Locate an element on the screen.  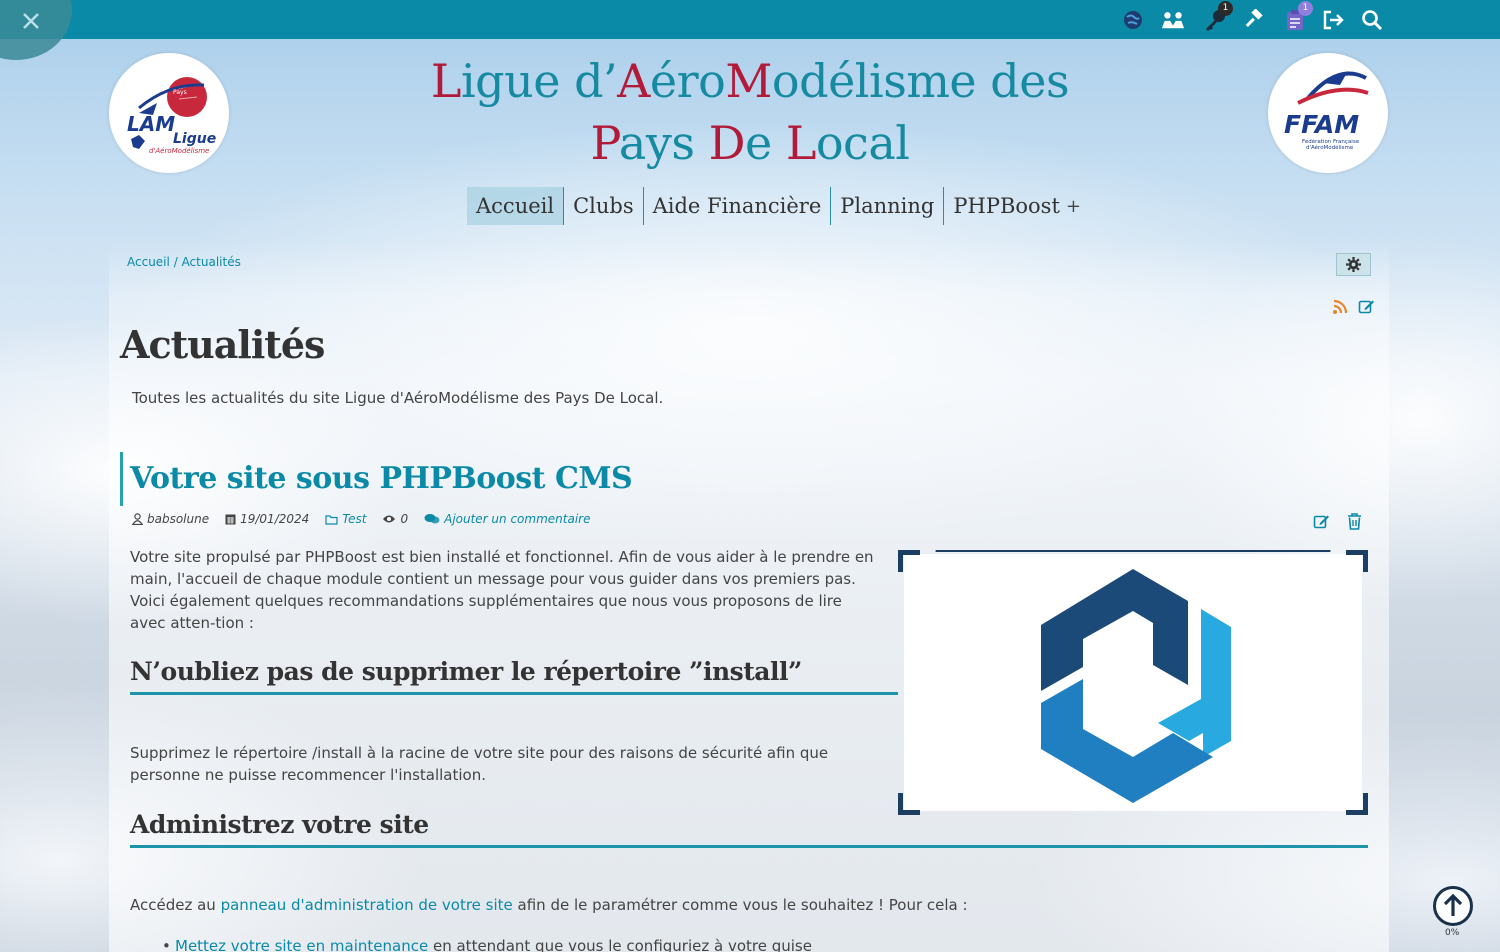
lam-big-text: LAM is located at coordinates (151, 124).